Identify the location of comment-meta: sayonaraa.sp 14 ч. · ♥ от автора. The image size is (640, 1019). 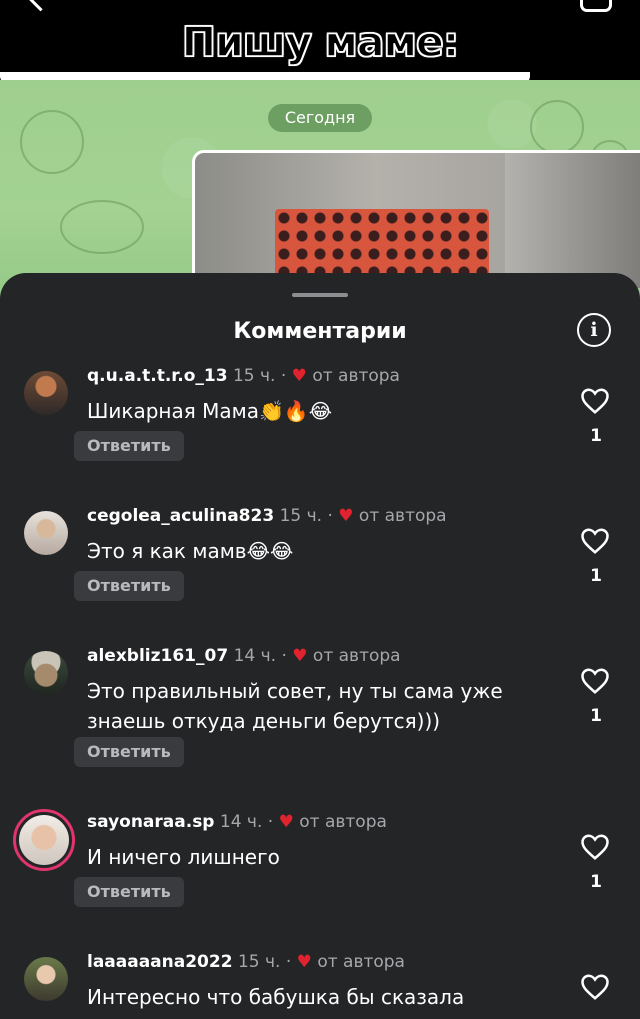
(237, 822).